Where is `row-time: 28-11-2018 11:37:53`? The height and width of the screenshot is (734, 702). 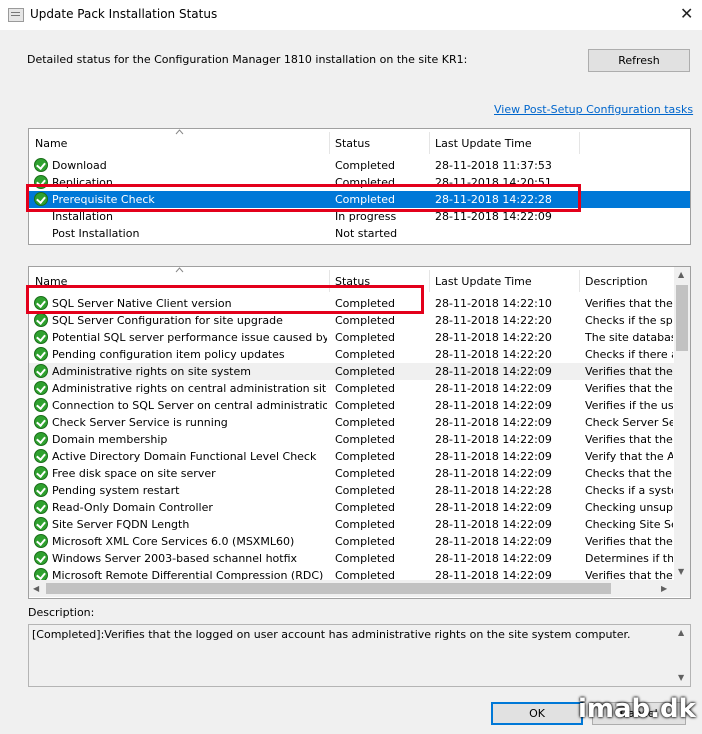
row-time: 28-11-2018 11:37:53 is located at coordinates (493, 165).